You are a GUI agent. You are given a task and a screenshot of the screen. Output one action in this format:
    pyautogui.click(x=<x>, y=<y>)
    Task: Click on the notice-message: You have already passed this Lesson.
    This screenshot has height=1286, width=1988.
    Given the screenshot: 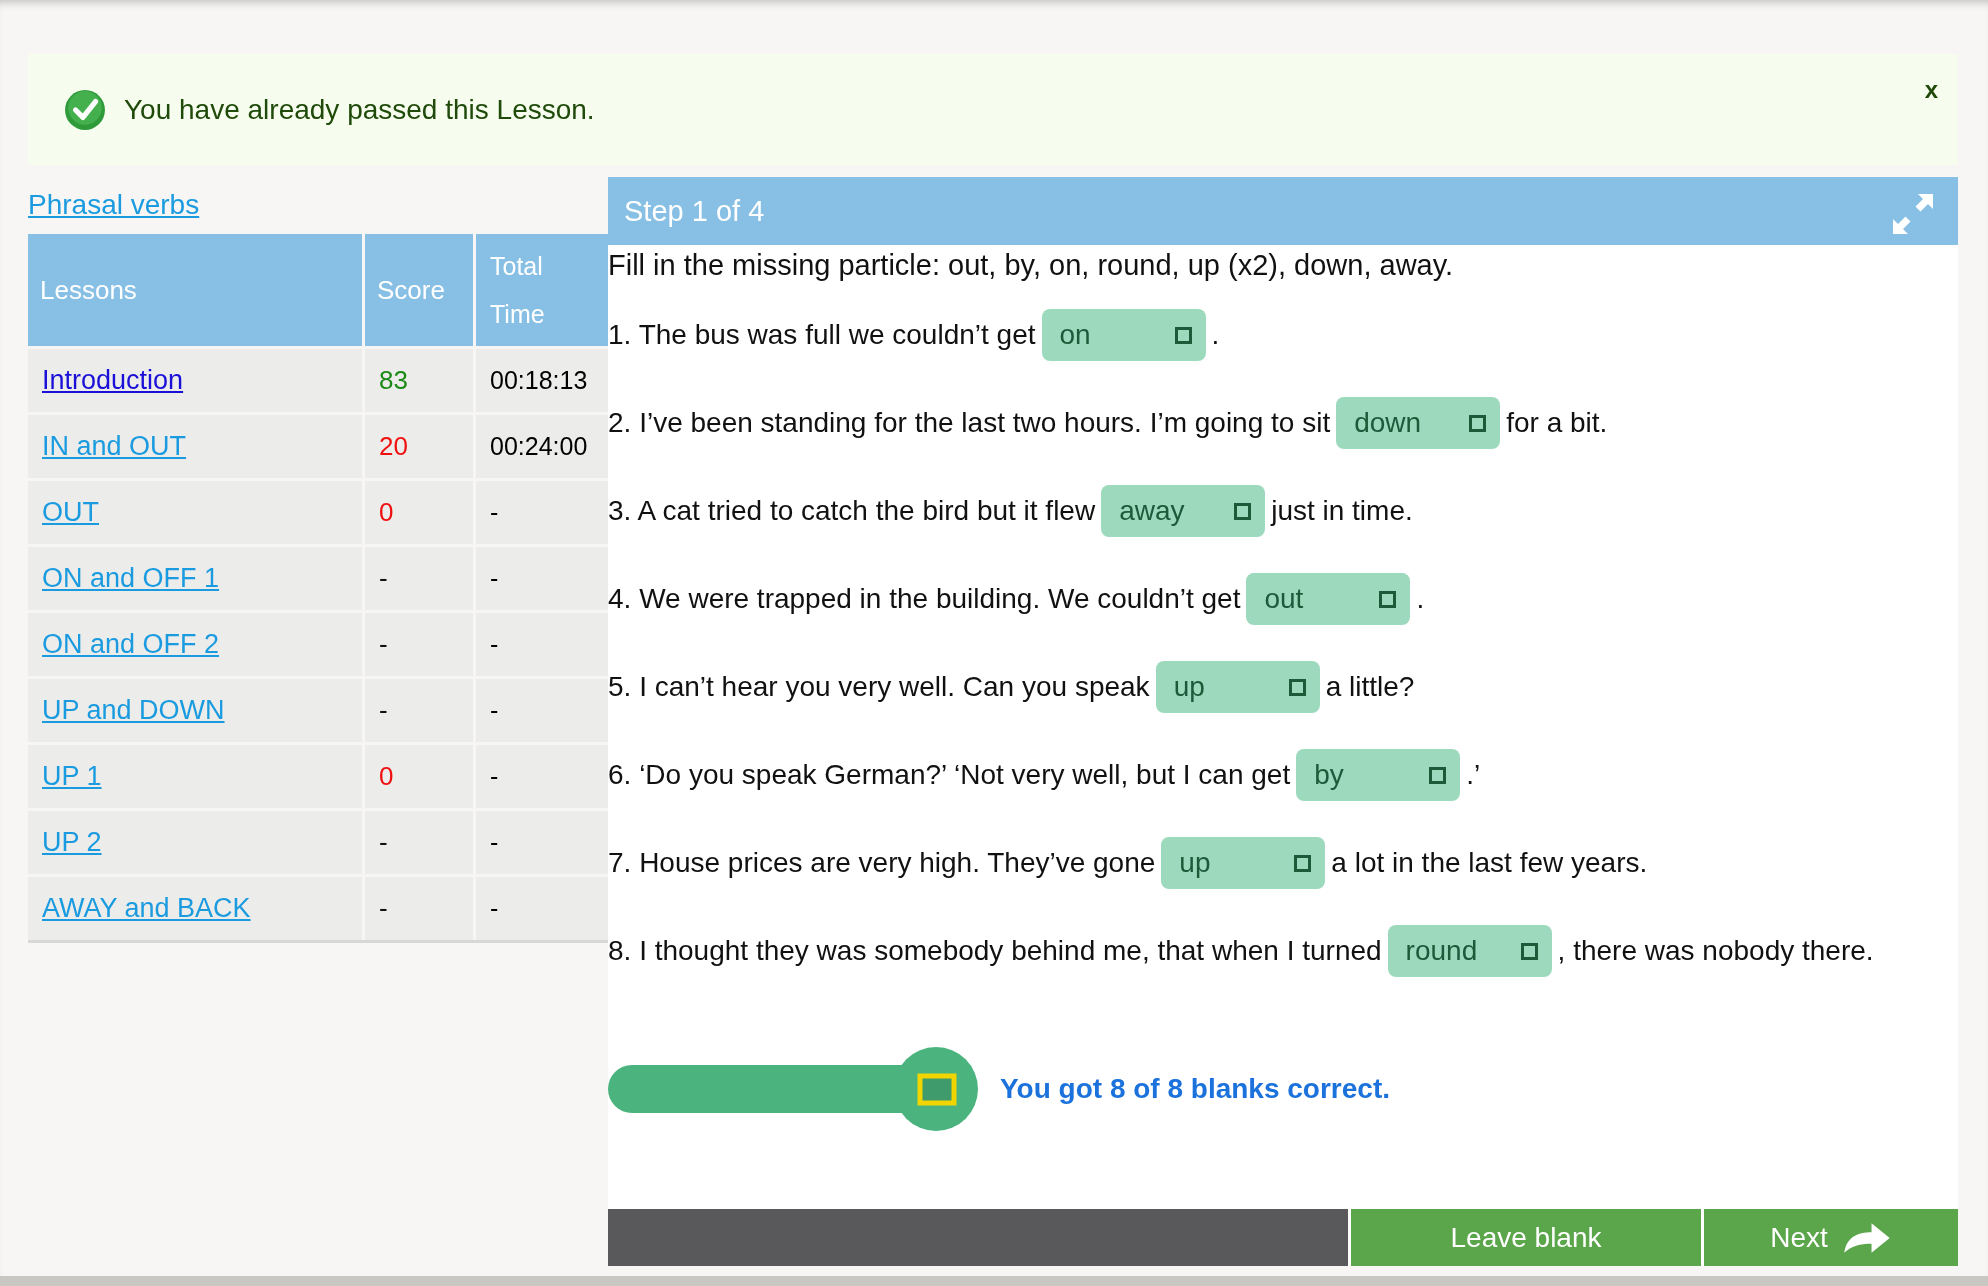 What is the action you would take?
    pyautogui.click(x=359, y=109)
    